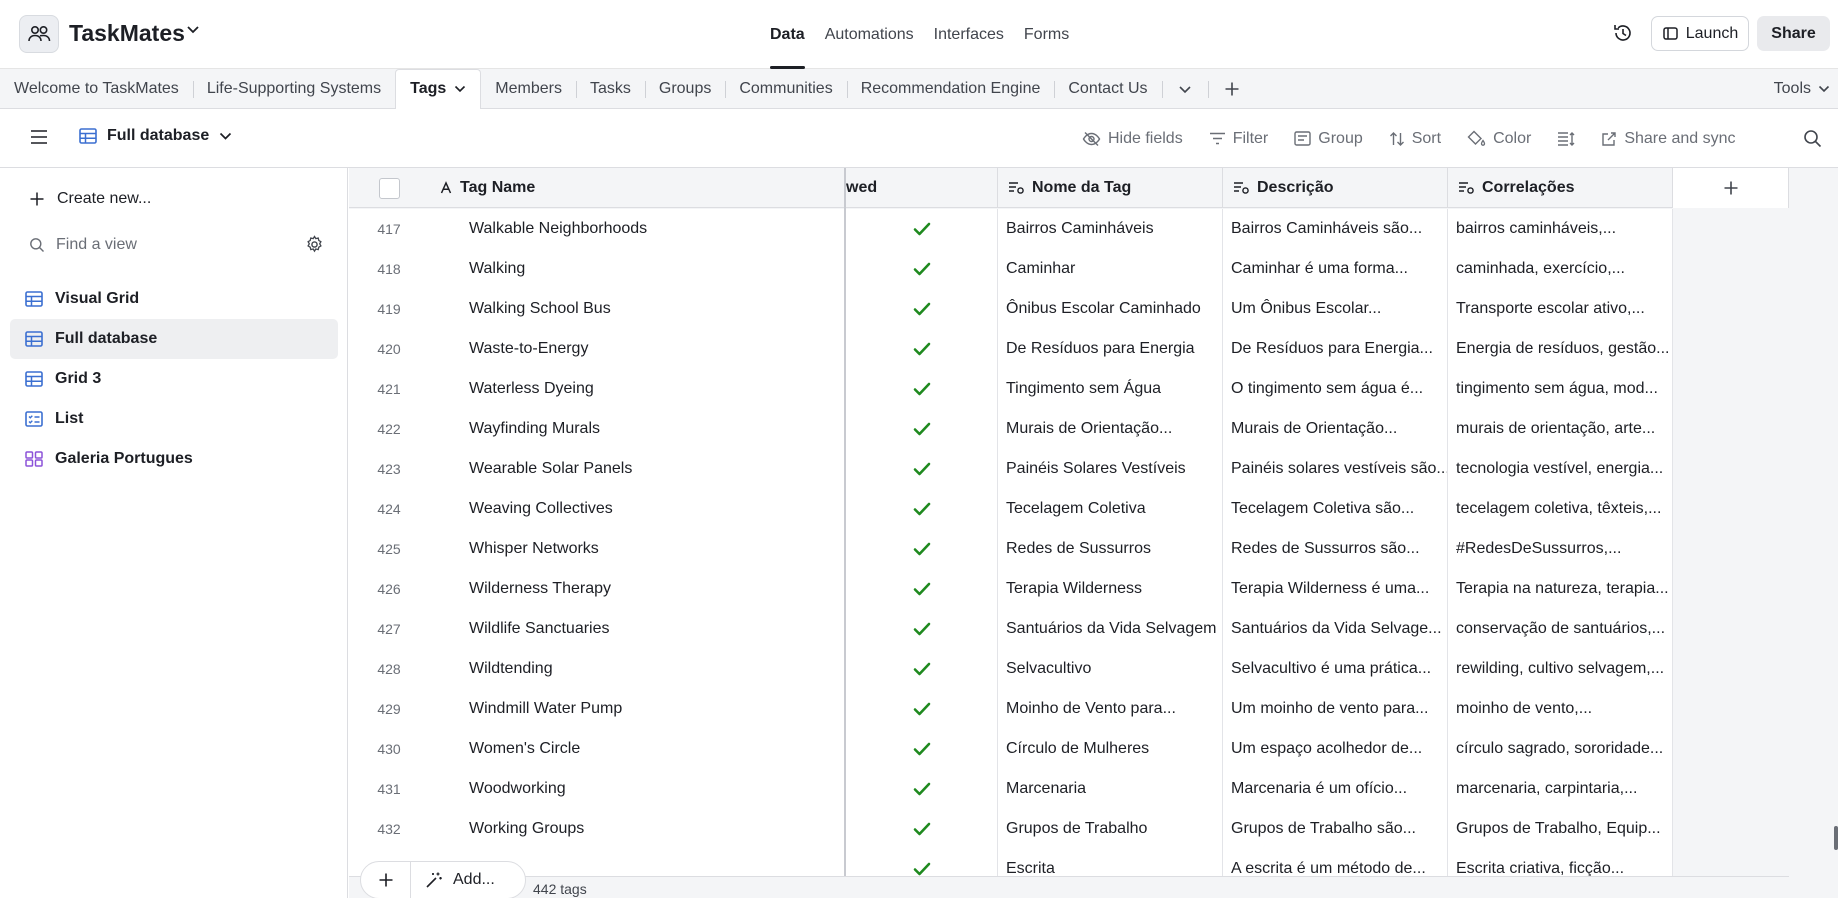  Describe the element at coordinates (637, 829) in the screenshot. I see `cell-tag-name: Working Groups` at that location.